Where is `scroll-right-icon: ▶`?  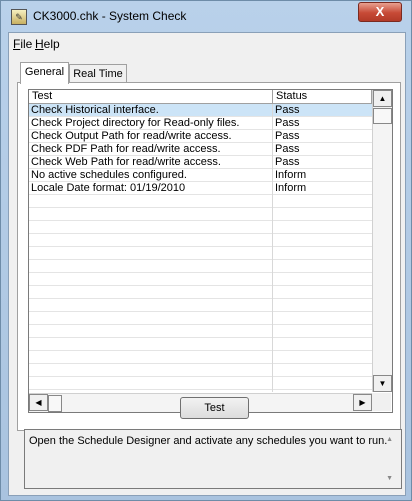
scroll-right-icon: ▶ is located at coordinates (362, 402).